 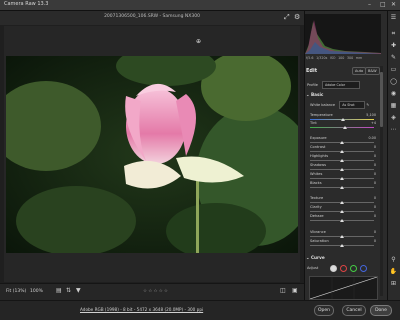 What do you see at coordinates (324, 310) in the screenshot?
I see `open-button: Open` at bounding box center [324, 310].